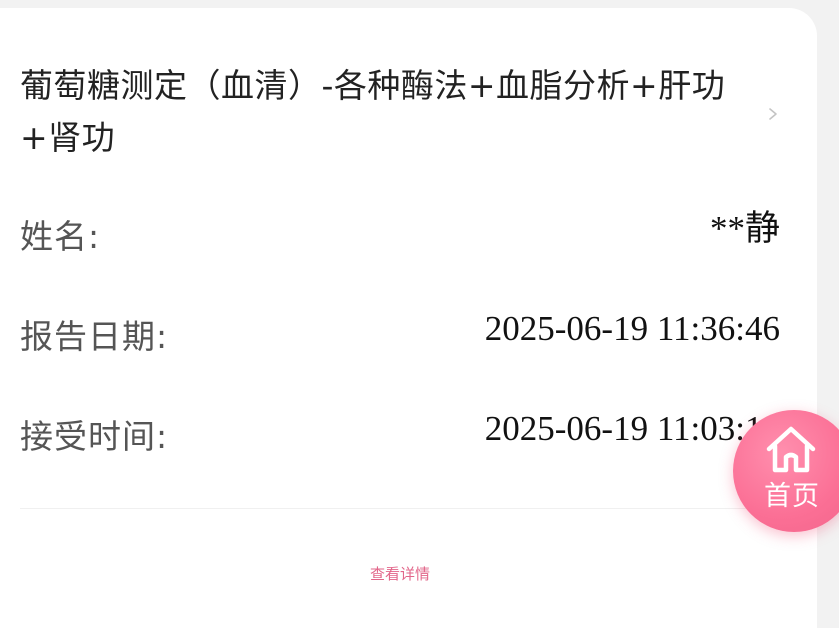  What do you see at coordinates (791, 450) in the screenshot?
I see `home-icon` at bounding box center [791, 450].